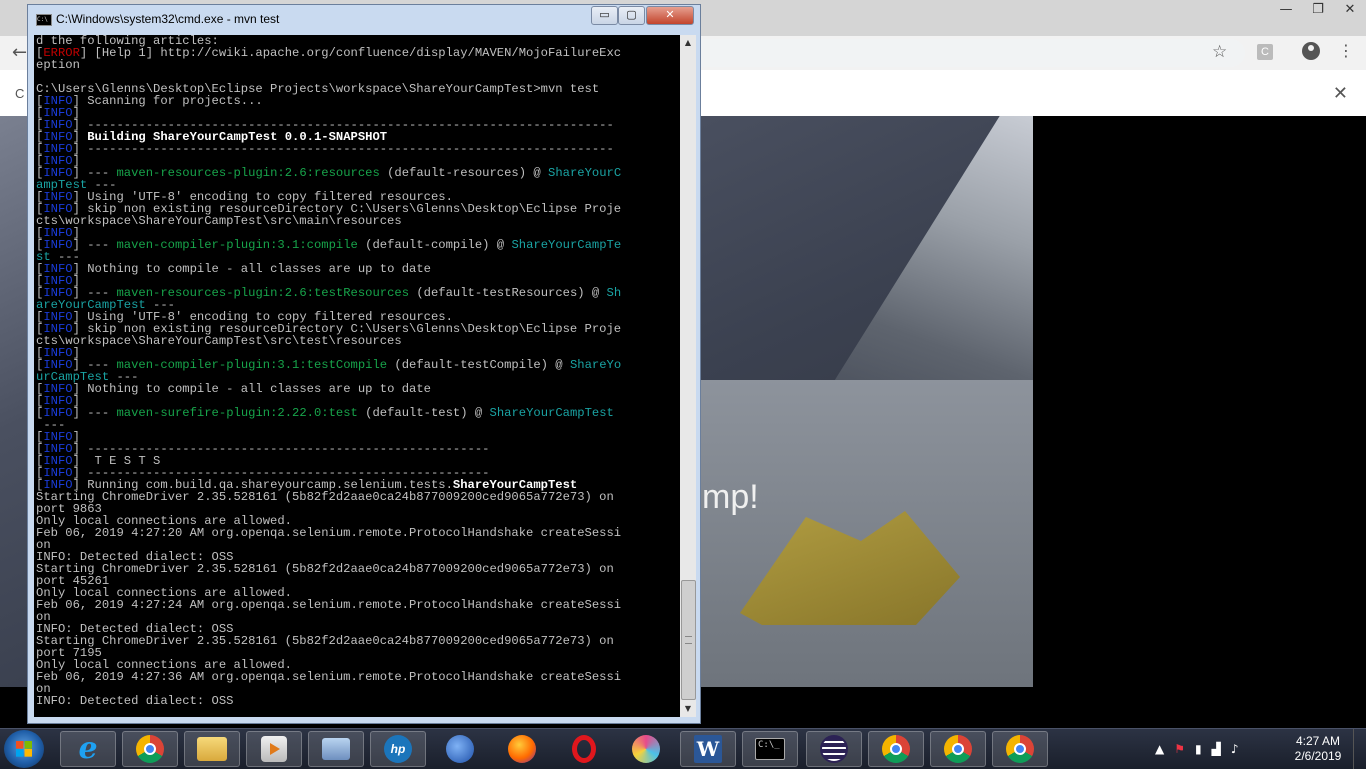 This screenshot has width=1366, height=769. What do you see at coordinates (1159, 749) in the screenshot?
I see `tray-chevron-icon: ▲` at bounding box center [1159, 749].